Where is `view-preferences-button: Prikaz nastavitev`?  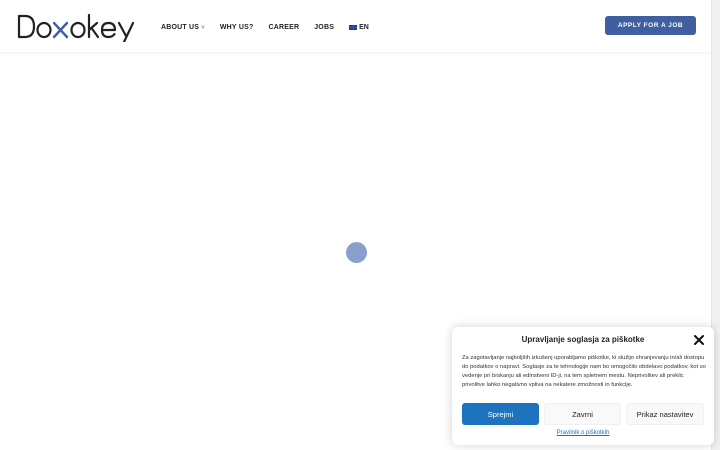 view-preferences-button: Prikaz nastavitev is located at coordinates (665, 414).